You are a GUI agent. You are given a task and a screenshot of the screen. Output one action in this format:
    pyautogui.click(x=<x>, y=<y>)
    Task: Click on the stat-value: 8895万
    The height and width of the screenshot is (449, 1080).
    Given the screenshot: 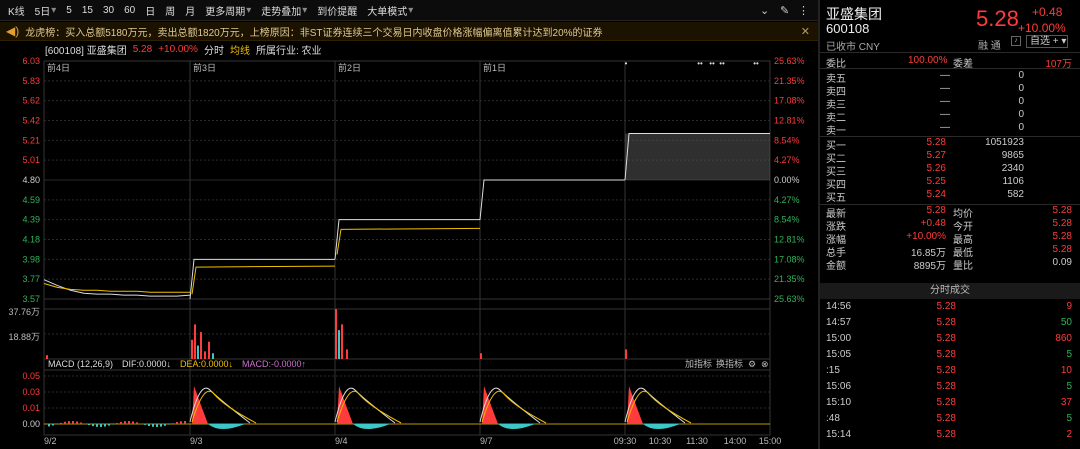 What is the action you would take?
    pyautogui.click(x=929, y=266)
    